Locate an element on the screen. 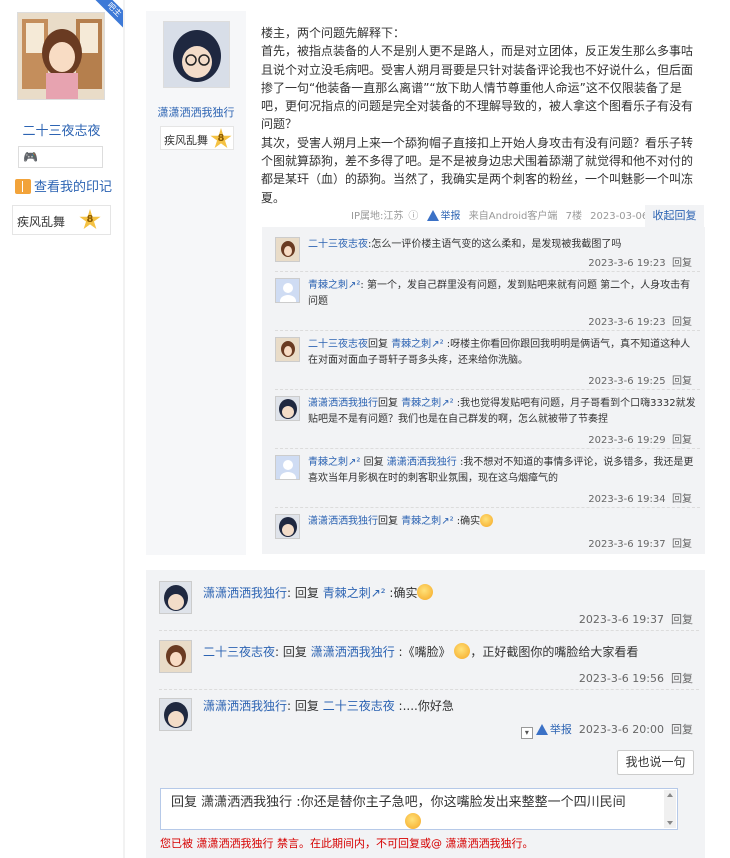 The width and height of the screenshot is (730, 858). client-source: 来自Android客户端 is located at coordinates (513, 216).